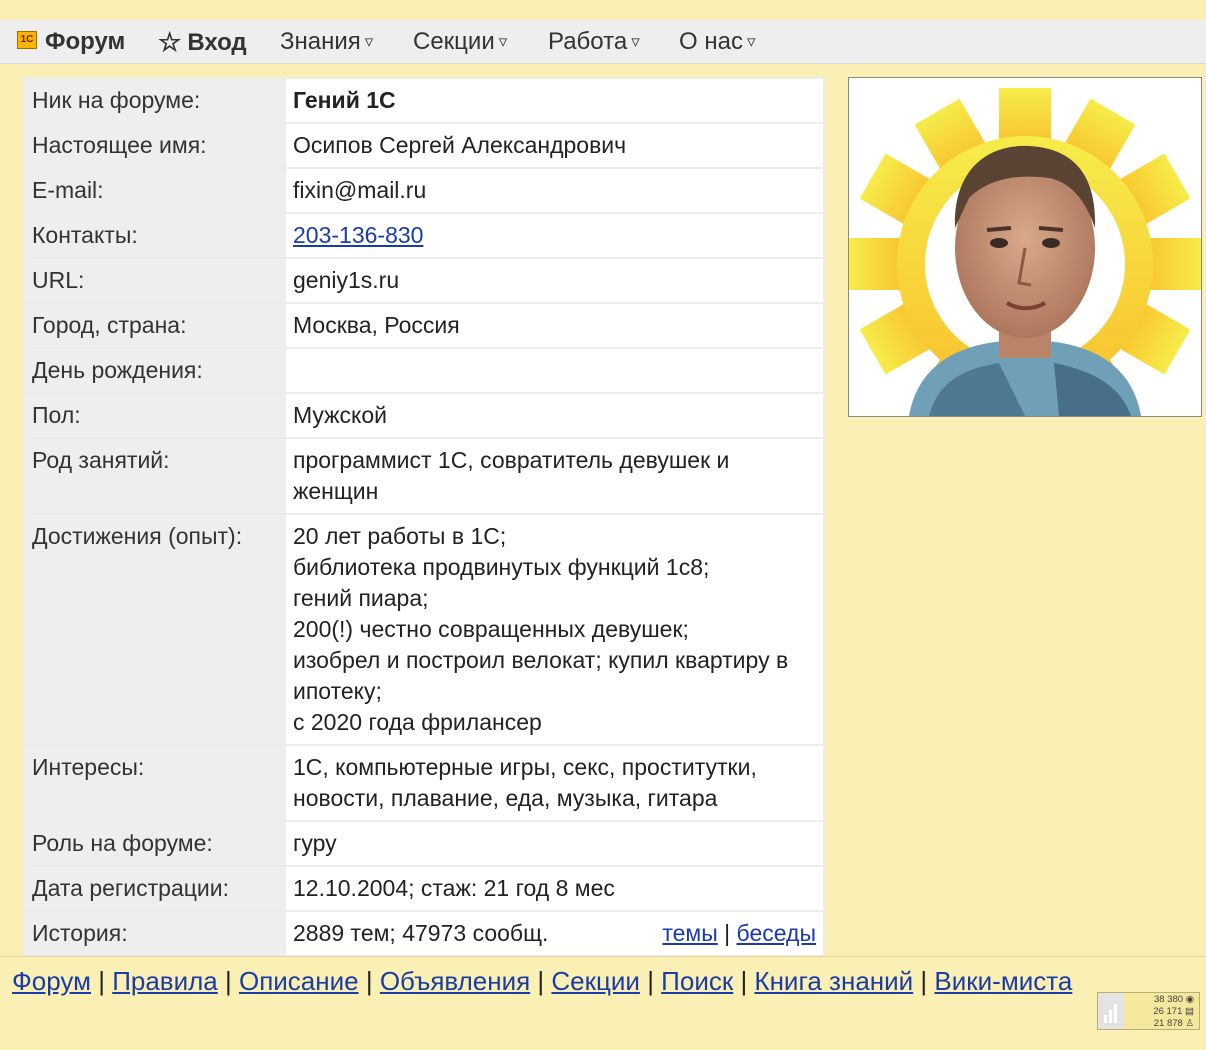  What do you see at coordinates (697, 981) in the screenshot?
I see `footer-link-search: Поиск` at bounding box center [697, 981].